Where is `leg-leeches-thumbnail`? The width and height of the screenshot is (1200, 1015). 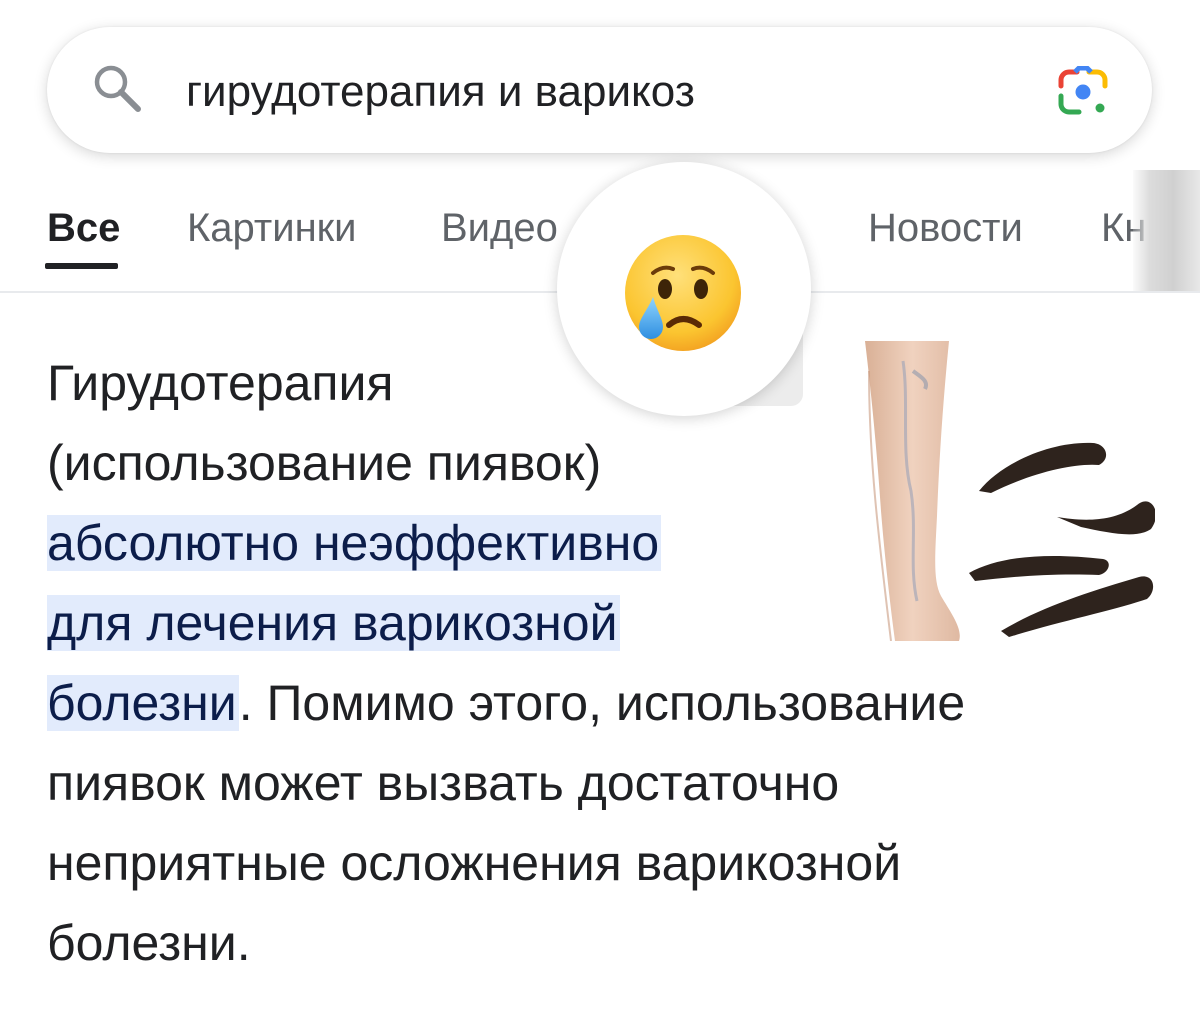
leg-leeches-thumbnail is located at coordinates (1003, 491).